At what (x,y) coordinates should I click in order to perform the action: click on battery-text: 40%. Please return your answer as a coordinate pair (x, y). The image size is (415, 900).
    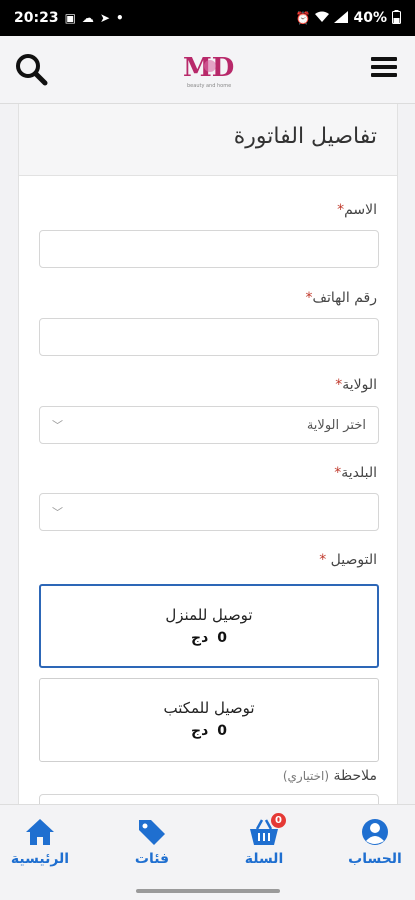
    Looking at the image, I should click on (370, 18).